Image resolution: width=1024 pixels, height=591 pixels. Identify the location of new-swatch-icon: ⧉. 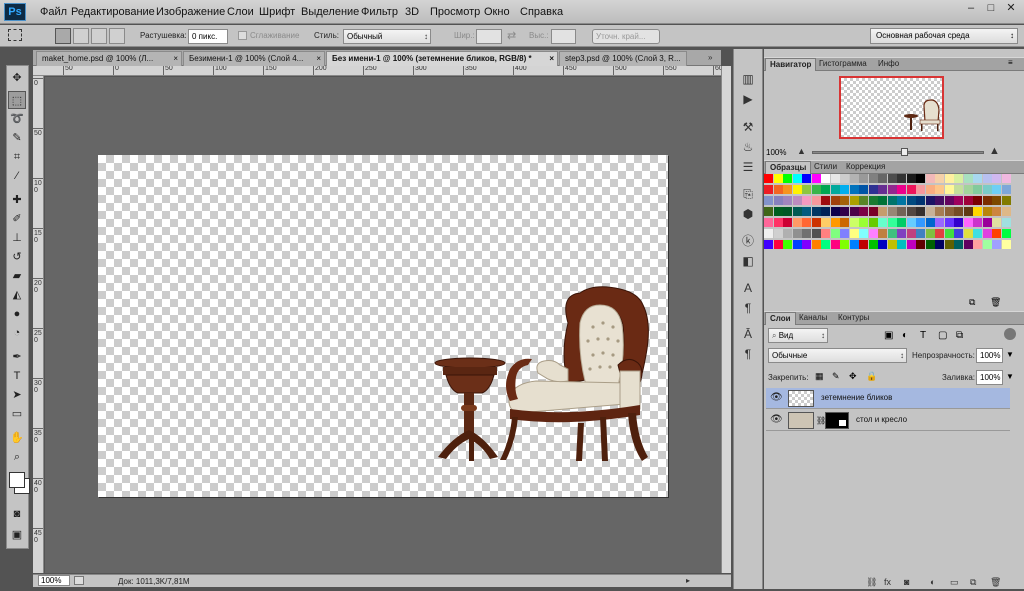
(972, 302).